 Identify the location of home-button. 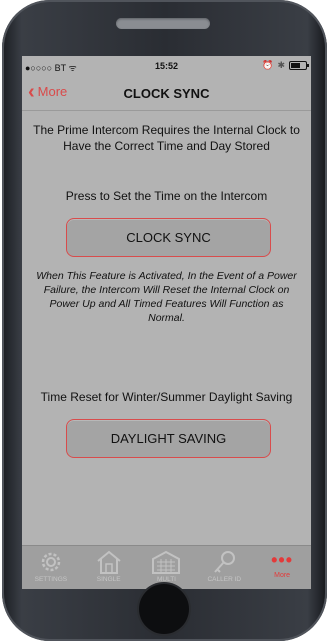
(164, 609).